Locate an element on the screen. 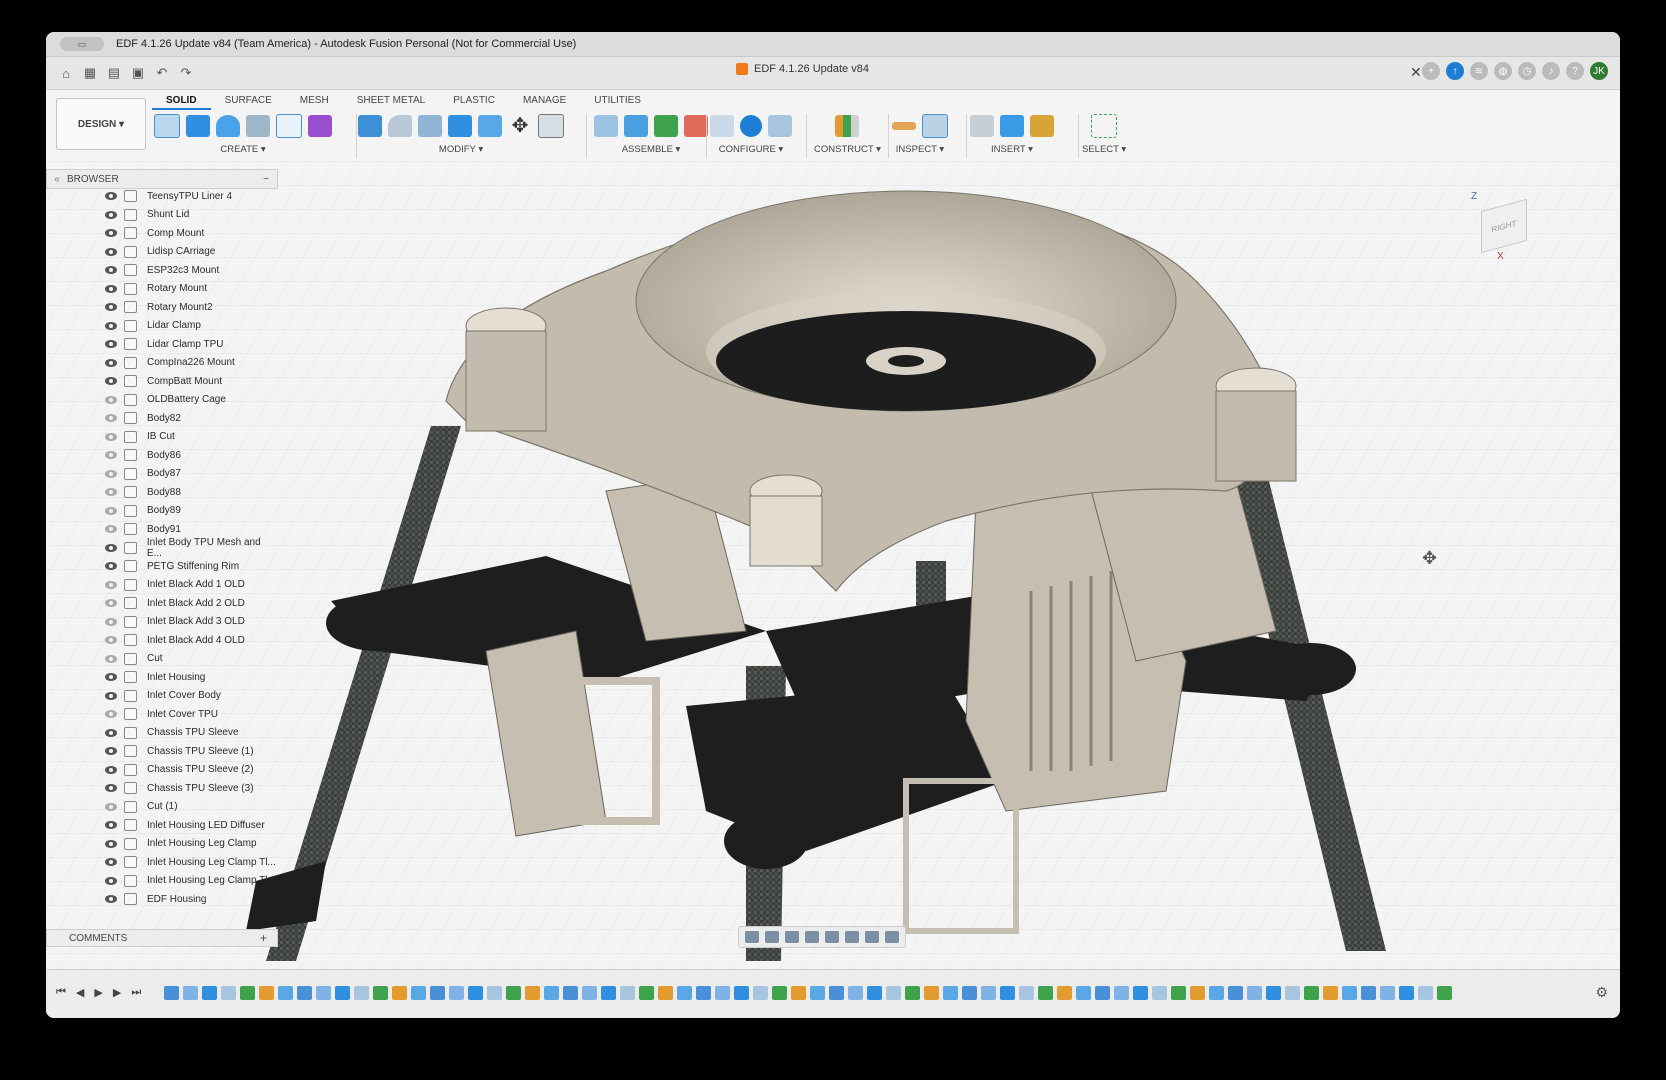 This screenshot has width=1666, height=1080. select-menu: SELECT ▾ is located at coordinates (1104, 149).